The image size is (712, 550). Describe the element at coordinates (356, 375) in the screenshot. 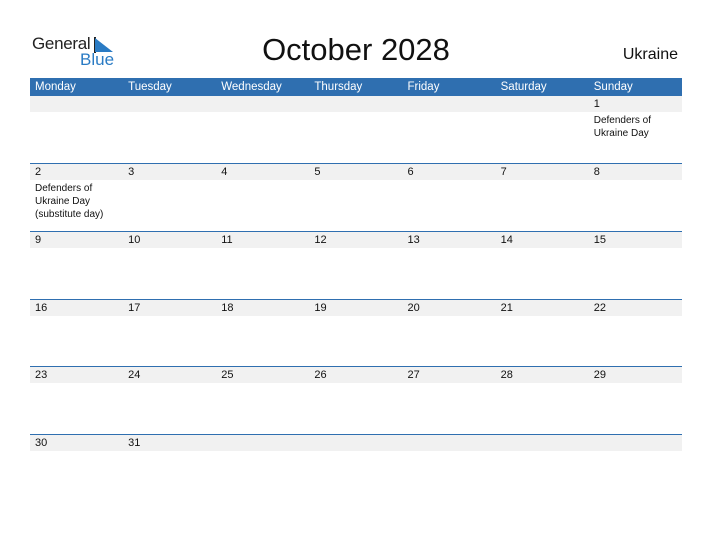

I see `day-number-strip: 23 24 25 26 27 28 29` at that location.